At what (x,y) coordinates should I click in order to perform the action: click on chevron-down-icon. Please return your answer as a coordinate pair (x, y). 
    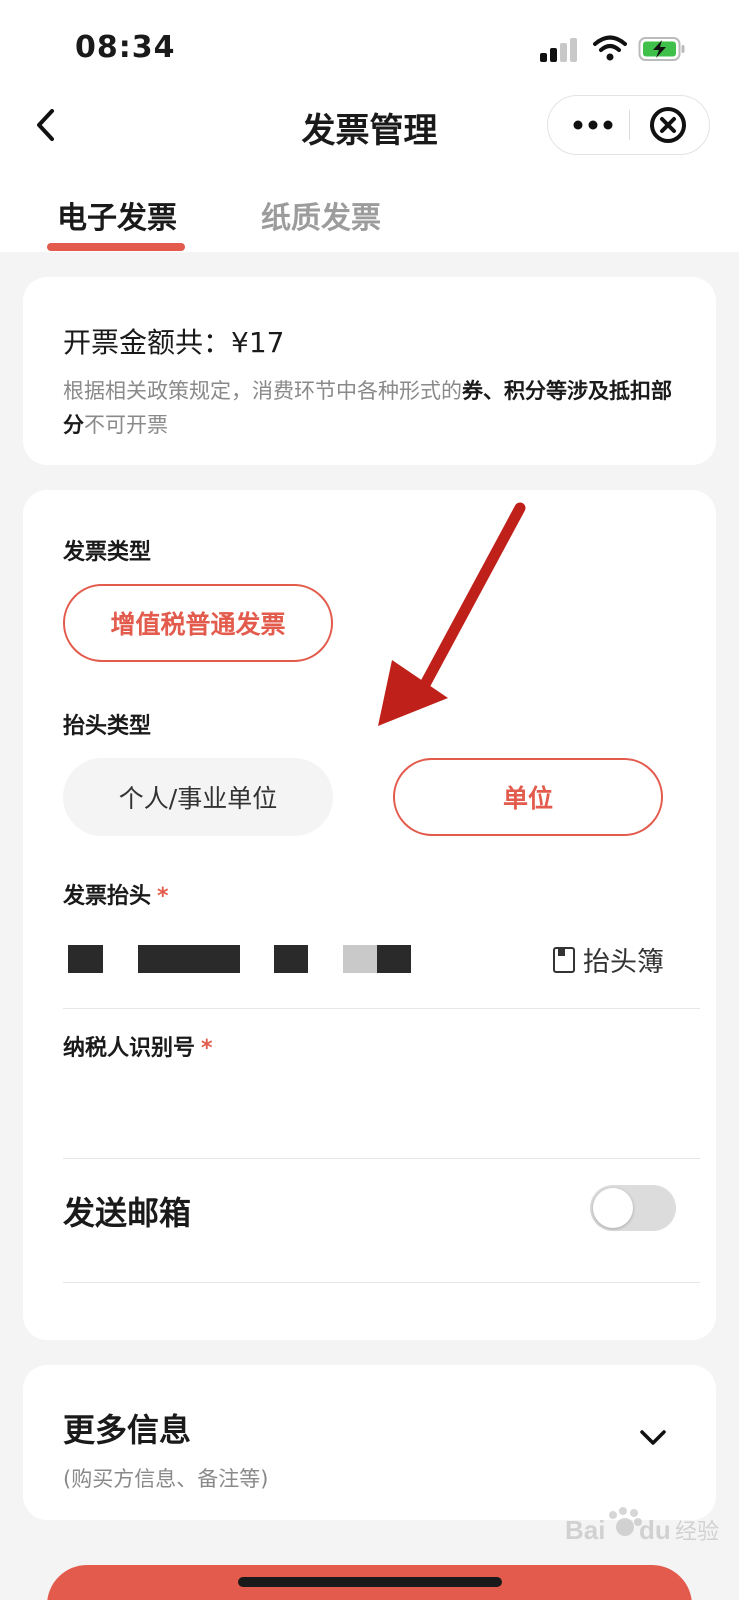
    Looking at the image, I should click on (653, 1438).